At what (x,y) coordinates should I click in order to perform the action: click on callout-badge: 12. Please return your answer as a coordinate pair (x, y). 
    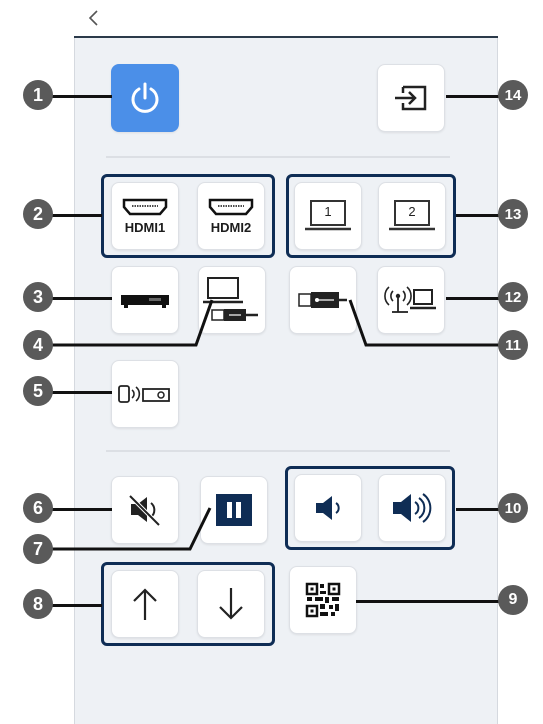
    Looking at the image, I should click on (513, 297).